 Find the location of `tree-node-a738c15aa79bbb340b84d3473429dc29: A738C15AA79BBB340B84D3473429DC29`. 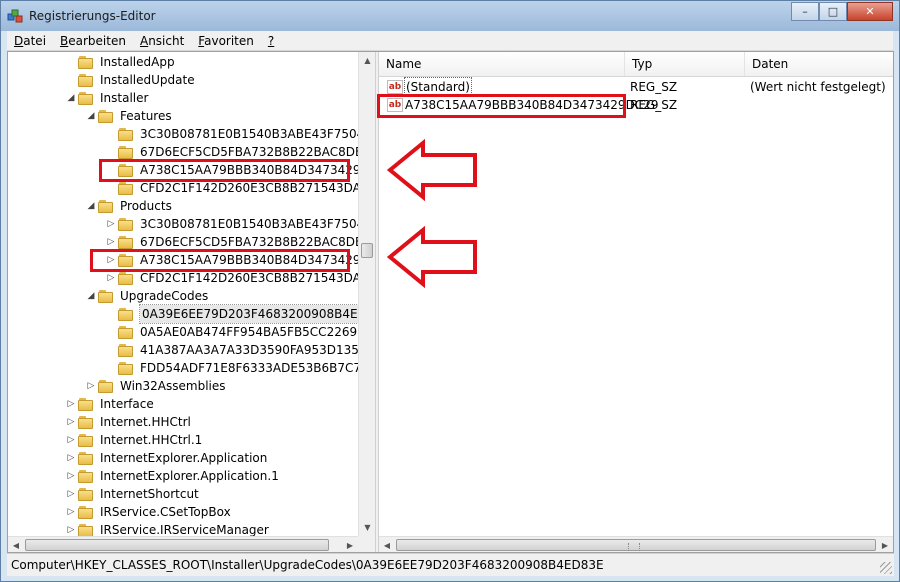

tree-node-a738c15aa79bbb340b84d3473429dc29: A738C15AA79BBB340B84D3473429DC29 is located at coordinates (240, 170).